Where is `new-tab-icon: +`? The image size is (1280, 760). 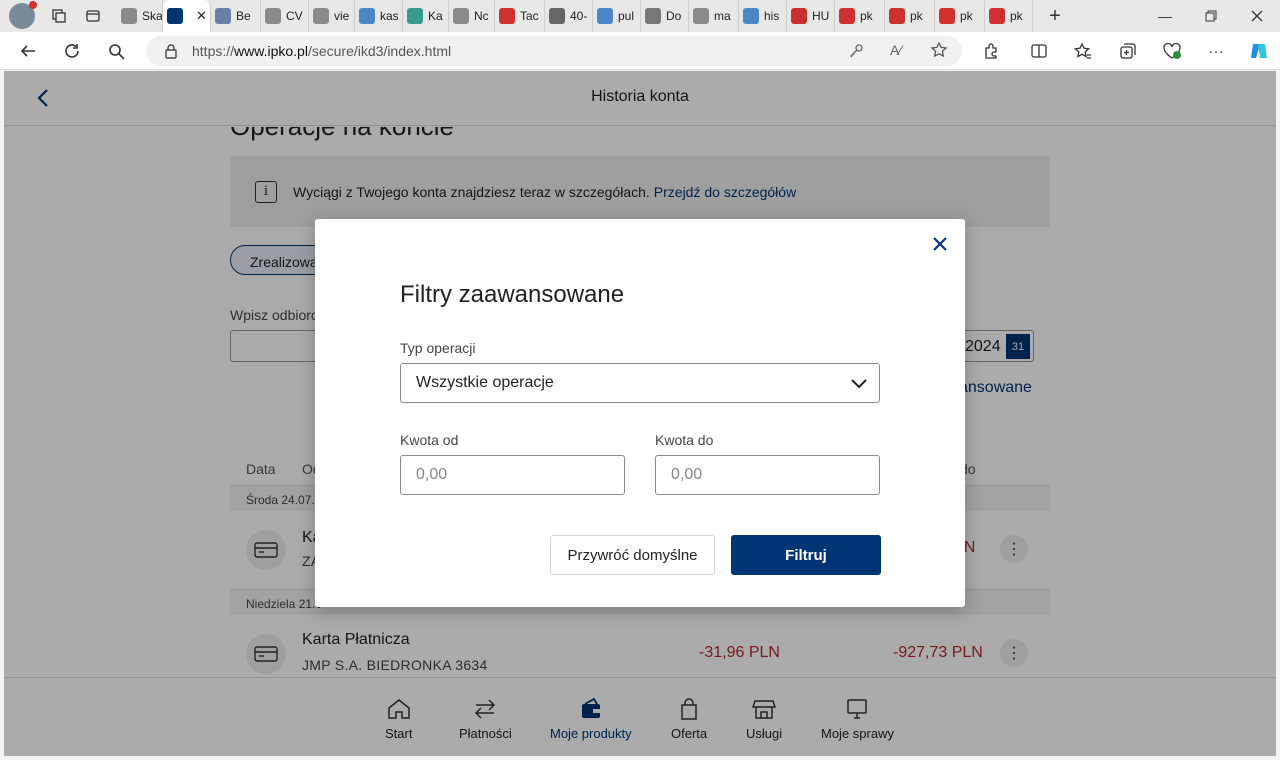
new-tab-icon: + is located at coordinates (1055, 16).